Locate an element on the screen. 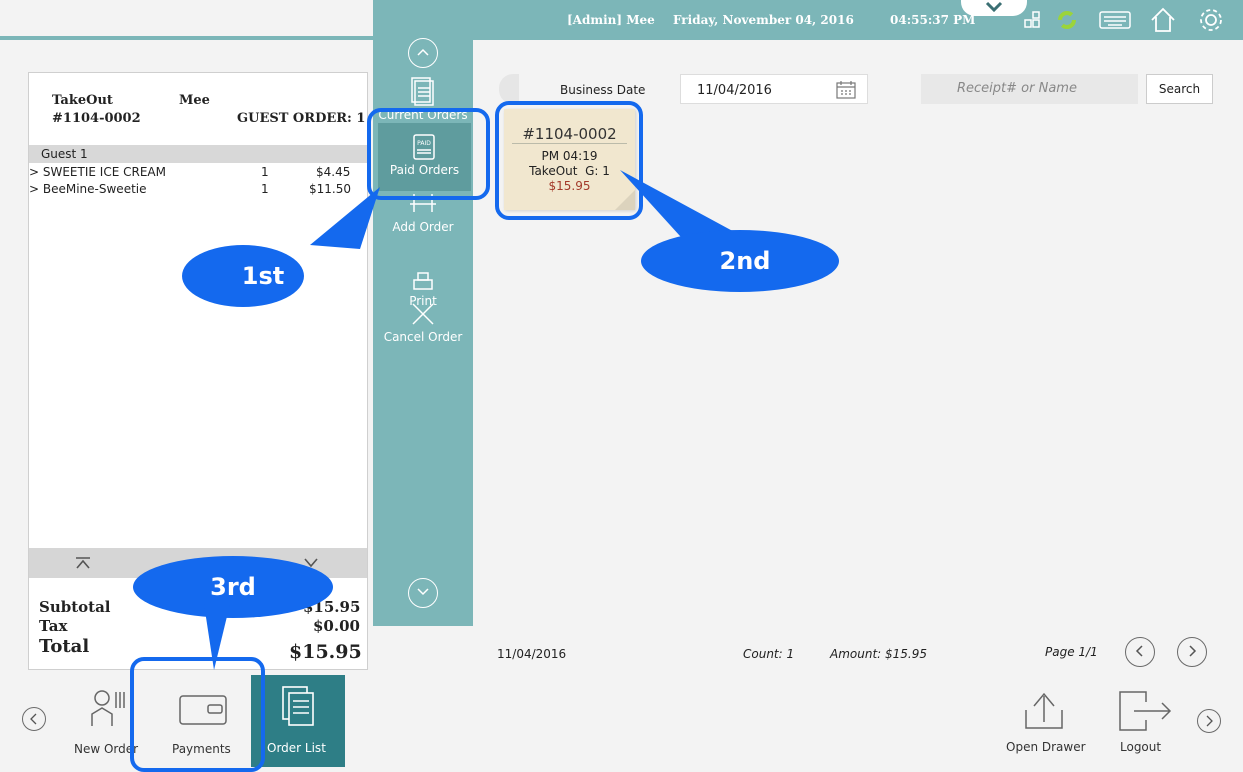 The width and height of the screenshot is (1243, 772). new-order-label: New Order is located at coordinates (106, 749).